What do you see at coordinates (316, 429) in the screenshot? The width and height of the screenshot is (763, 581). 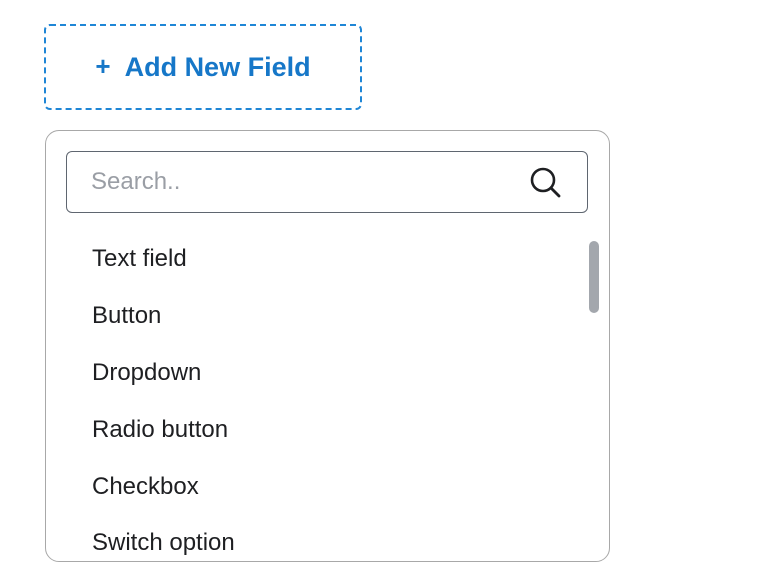 I see `option-radio-button: Radio button` at bounding box center [316, 429].